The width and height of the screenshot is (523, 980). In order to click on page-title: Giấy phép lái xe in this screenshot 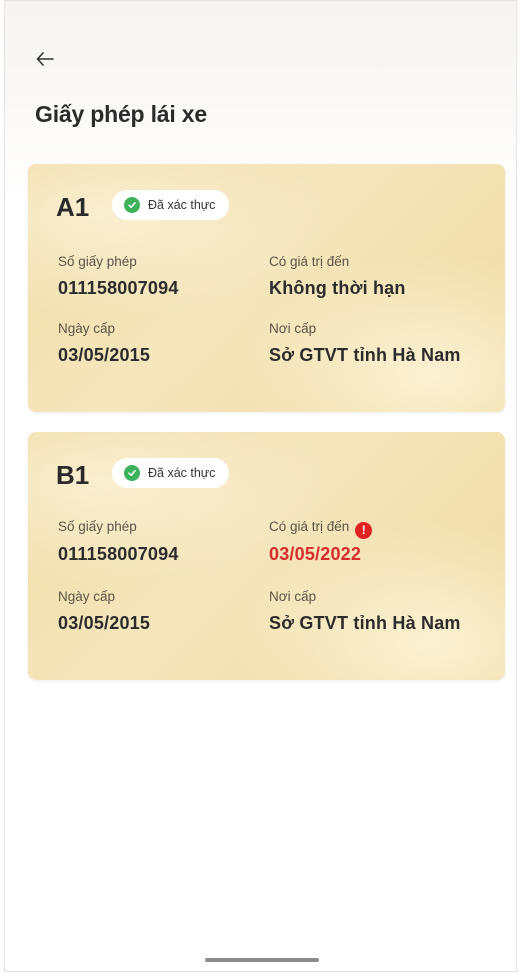, I will do `click(121, 114)`.